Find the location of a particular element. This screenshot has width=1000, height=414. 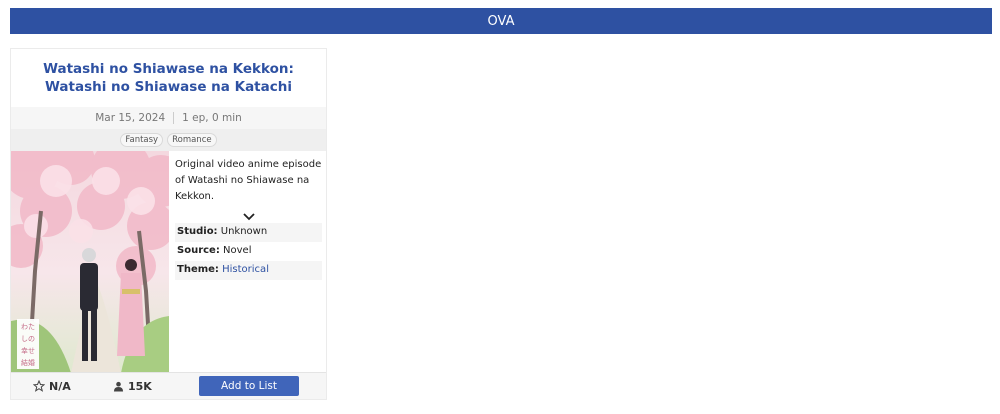

svg-text: しの is located at coordinates (28, 339).